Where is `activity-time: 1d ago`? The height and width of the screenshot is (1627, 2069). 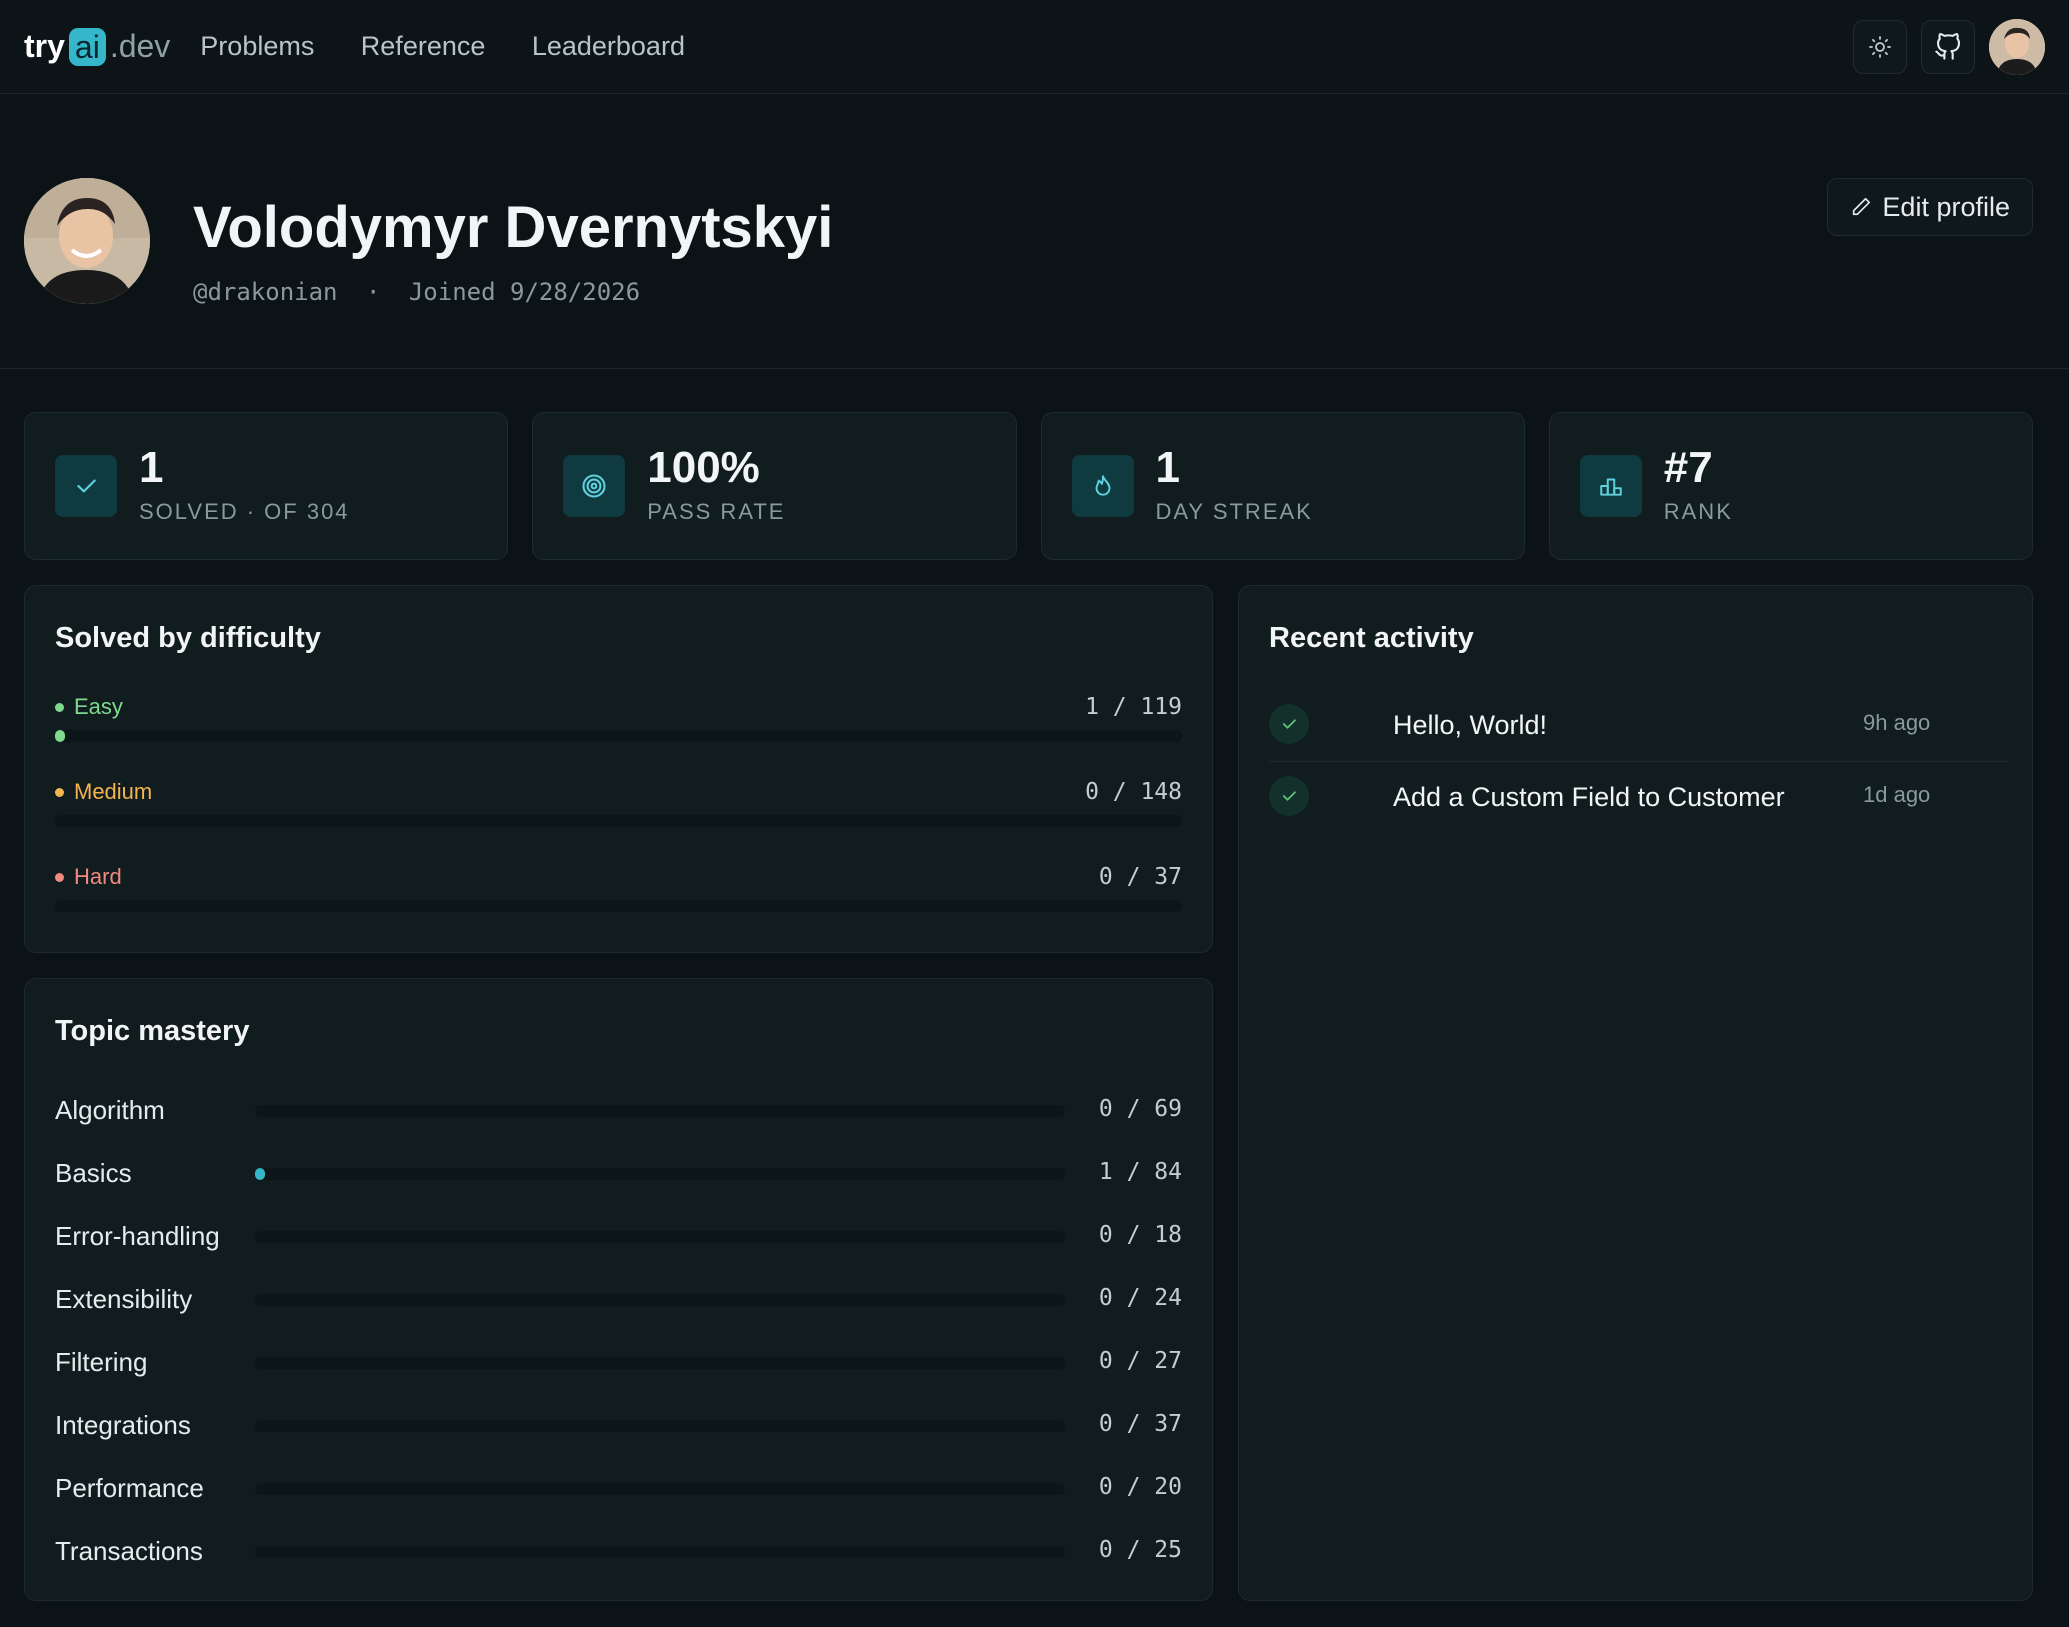 activity-time: 1d ago is located at coordinates (1897, 794).